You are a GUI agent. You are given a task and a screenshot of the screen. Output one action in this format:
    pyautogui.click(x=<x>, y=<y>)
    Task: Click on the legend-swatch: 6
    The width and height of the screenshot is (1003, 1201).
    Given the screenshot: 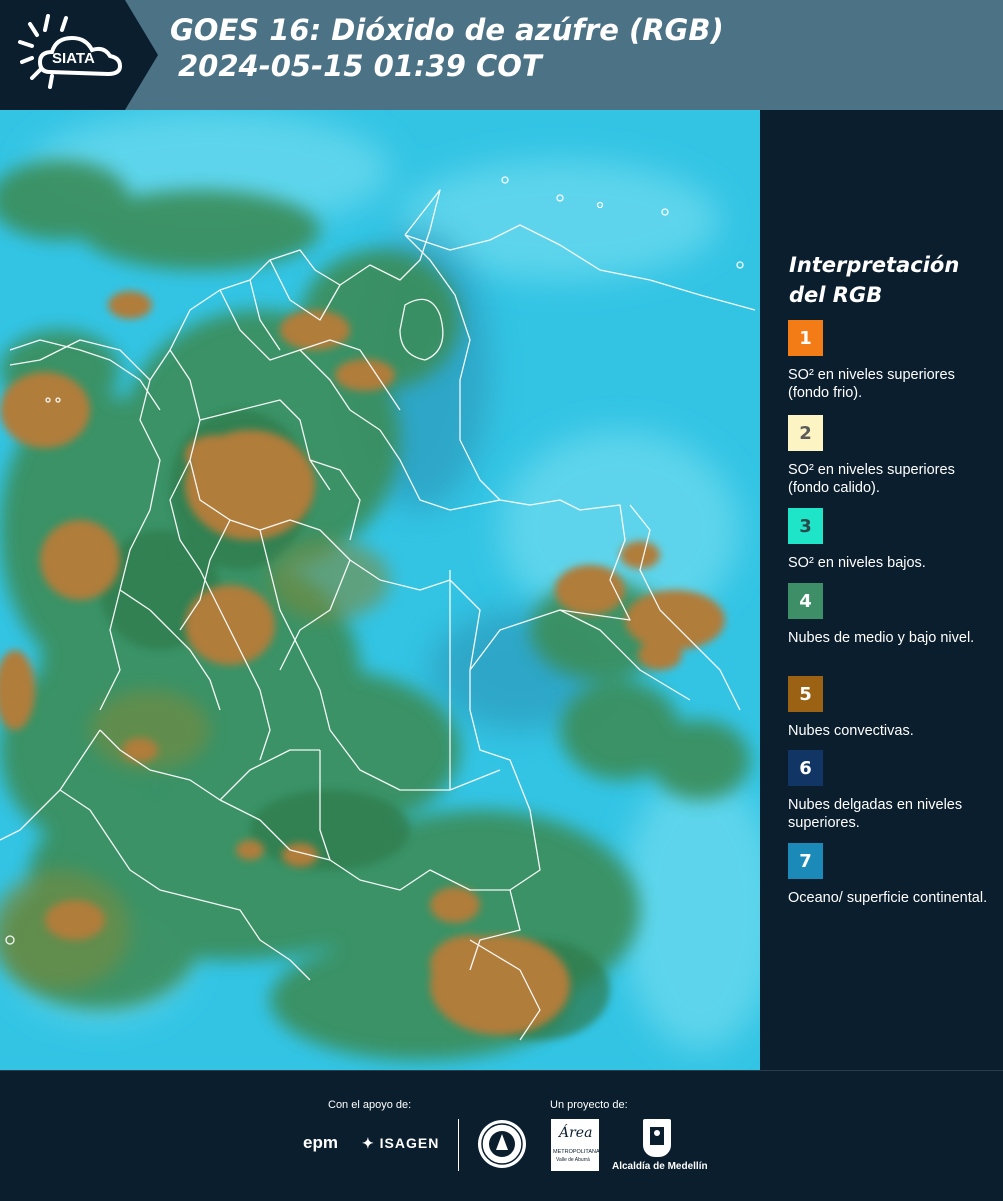 What is the action you would take?
    pyautogui.click(x=805, y=768)
    